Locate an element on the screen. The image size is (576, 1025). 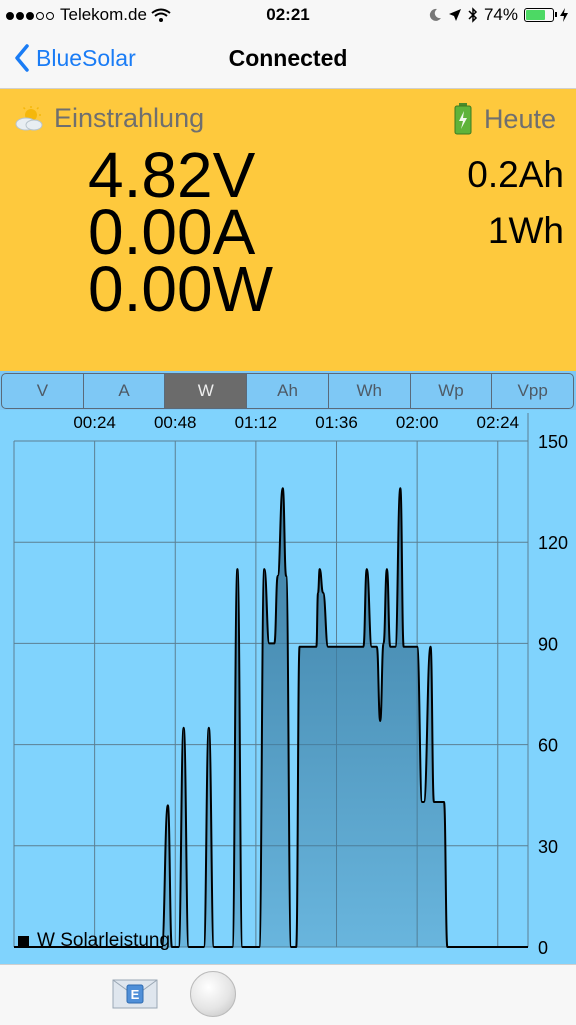
chart-legend: W Solarleistung is located at coordinates (94, 941).